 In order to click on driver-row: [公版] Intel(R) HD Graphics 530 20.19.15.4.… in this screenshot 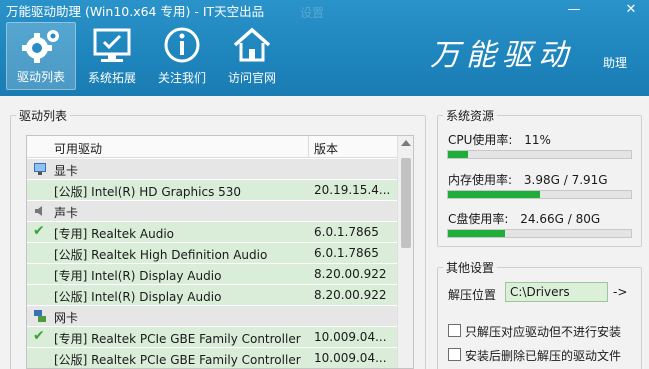, I will do `click(212, 190)`.